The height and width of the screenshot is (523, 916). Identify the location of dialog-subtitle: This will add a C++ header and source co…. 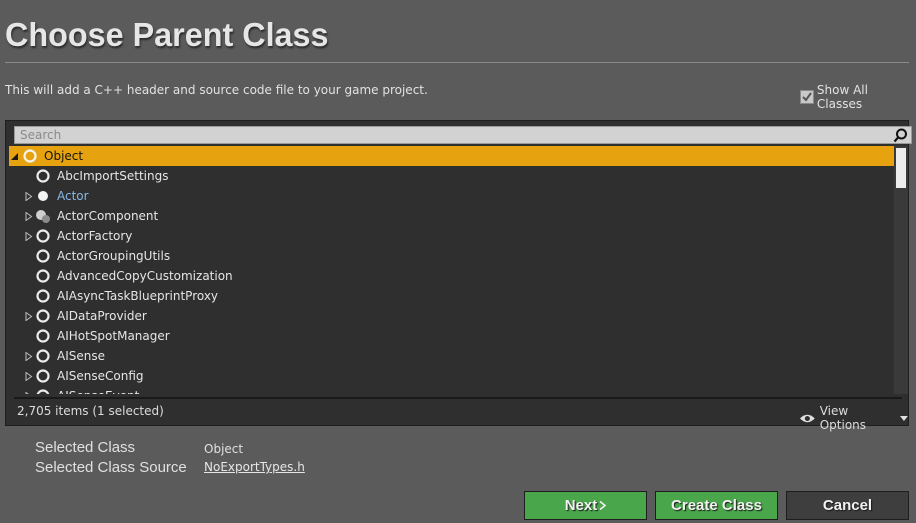
(216, 90).